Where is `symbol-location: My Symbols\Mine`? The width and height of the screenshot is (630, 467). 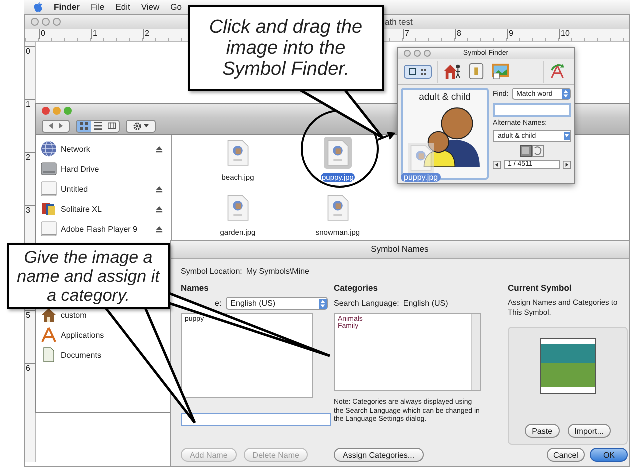 symbol-location: My Symbols\Mine is located at coordinates (278, 271).